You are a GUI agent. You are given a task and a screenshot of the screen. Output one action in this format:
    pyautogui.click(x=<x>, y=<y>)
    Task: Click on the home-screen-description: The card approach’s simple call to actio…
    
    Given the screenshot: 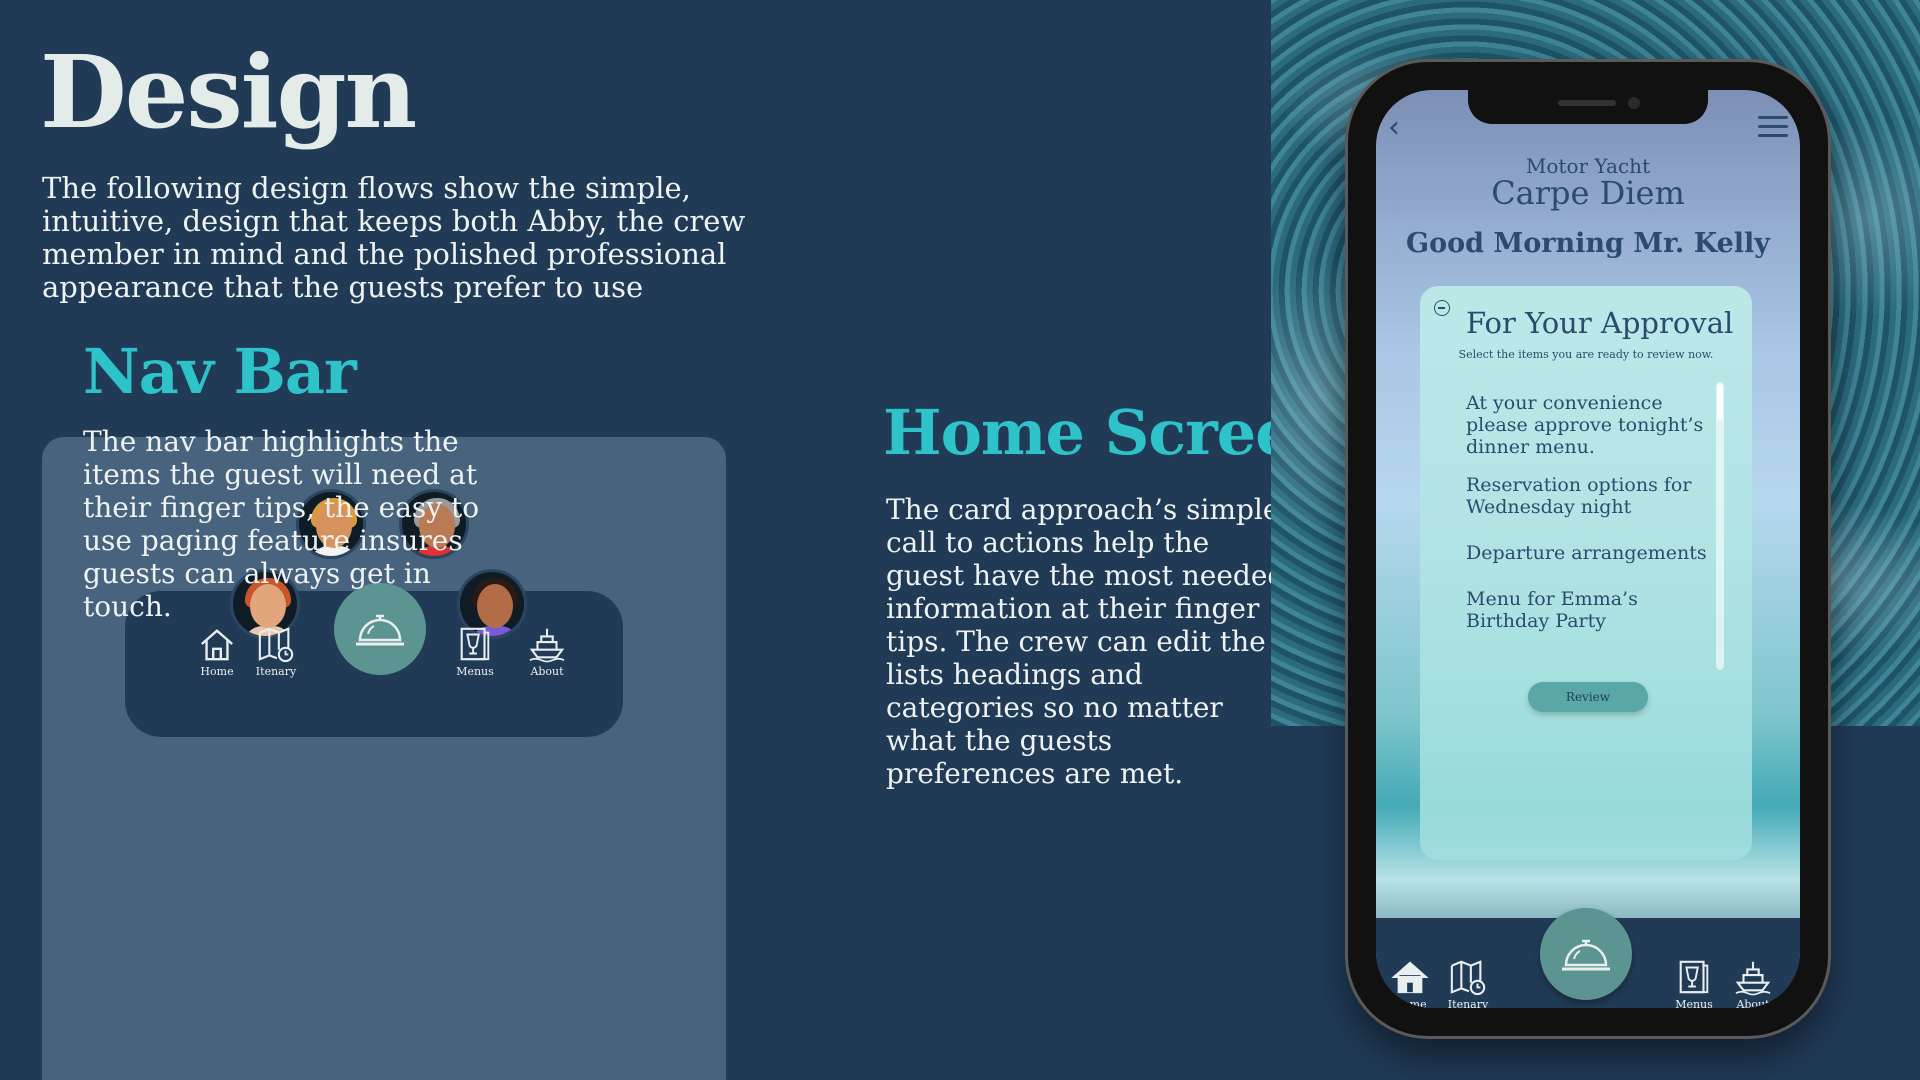 What is the action you would take?
    pyautogui.click(x=1086, y=641)
    